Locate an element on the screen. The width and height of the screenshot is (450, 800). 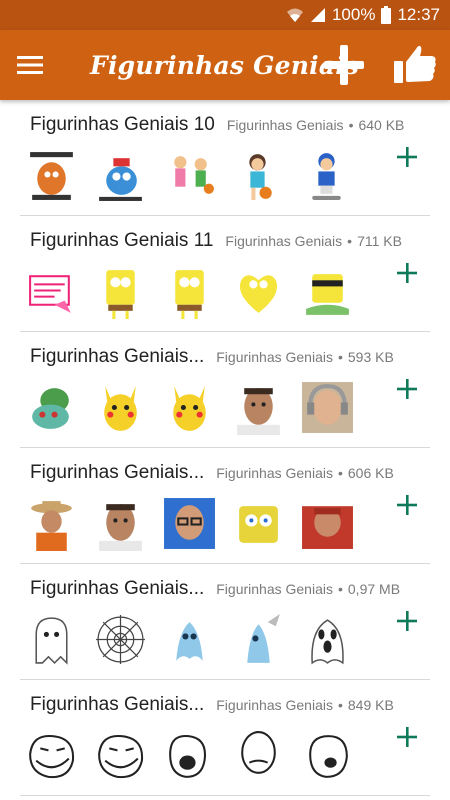
note-sticker is located at coordinates (51, 291).